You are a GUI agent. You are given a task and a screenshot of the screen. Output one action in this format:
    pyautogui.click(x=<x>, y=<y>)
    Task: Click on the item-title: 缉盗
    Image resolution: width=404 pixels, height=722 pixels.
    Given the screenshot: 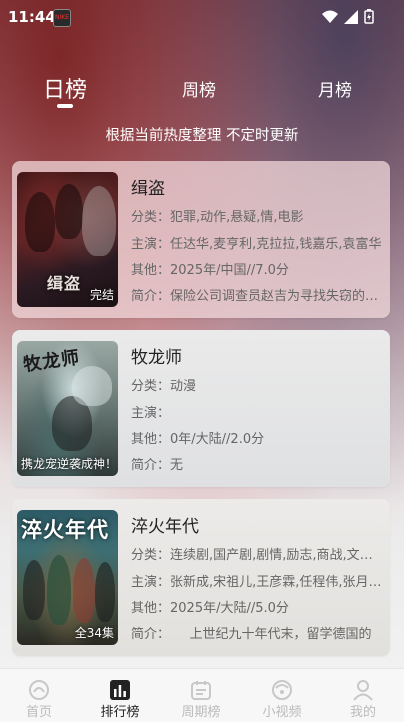 What is the action you would take?
    pyautogui.click(x=148, y=189)
    